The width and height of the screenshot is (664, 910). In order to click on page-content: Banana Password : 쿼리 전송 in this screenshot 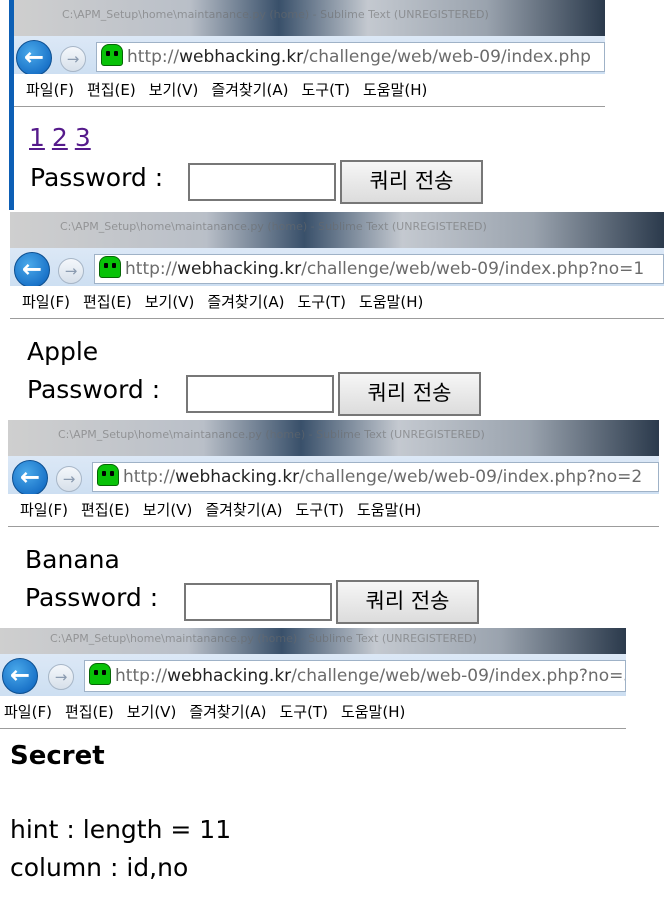, I will do `click(333, 577)`.